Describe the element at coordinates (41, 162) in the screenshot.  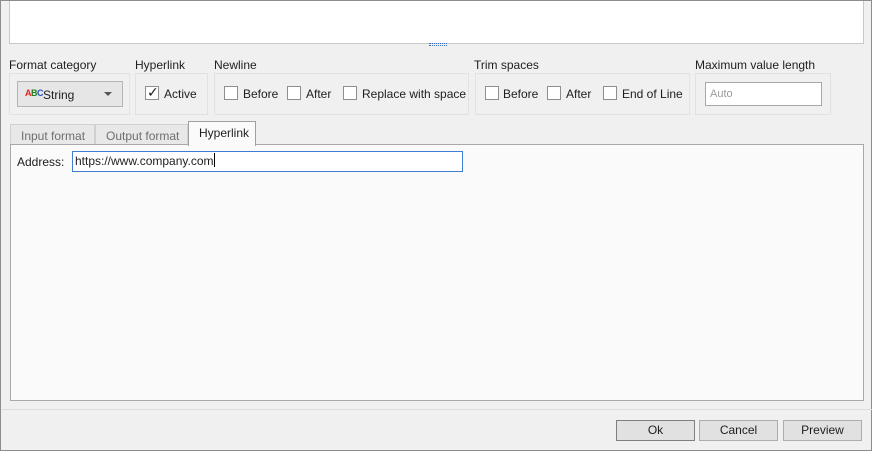
I see `address-label: Address:` at that location.